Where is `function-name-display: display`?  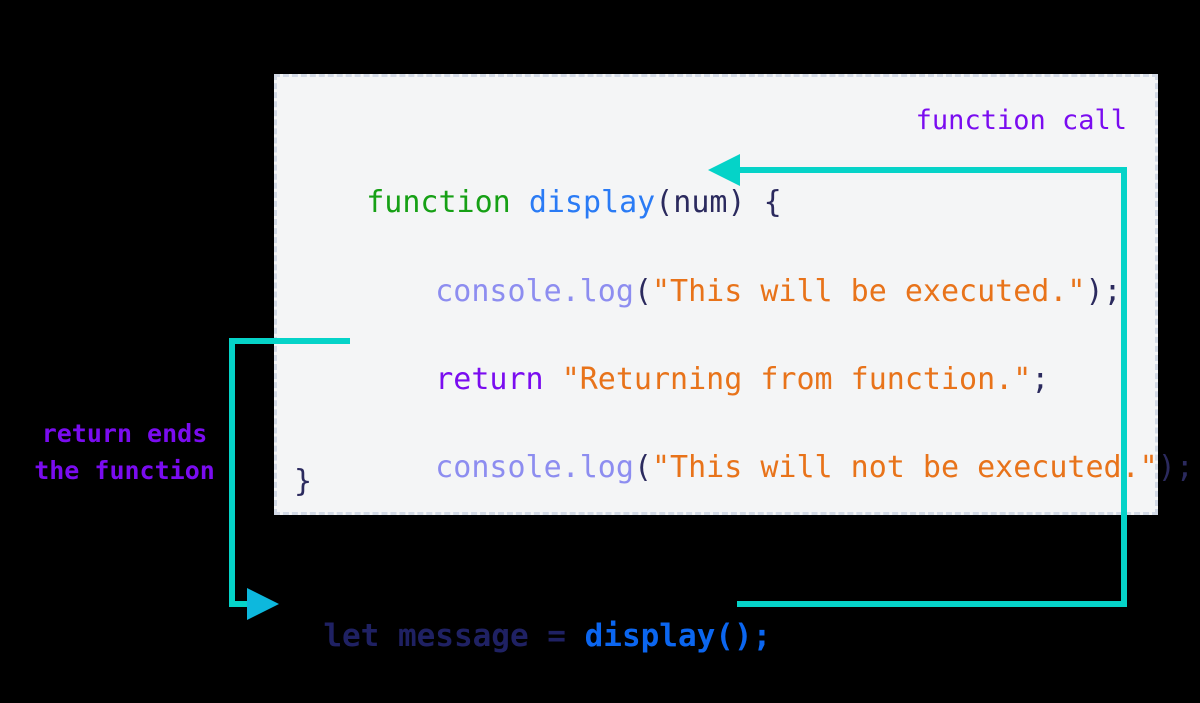
function-name-display: display is located at coordinates (592, 202).